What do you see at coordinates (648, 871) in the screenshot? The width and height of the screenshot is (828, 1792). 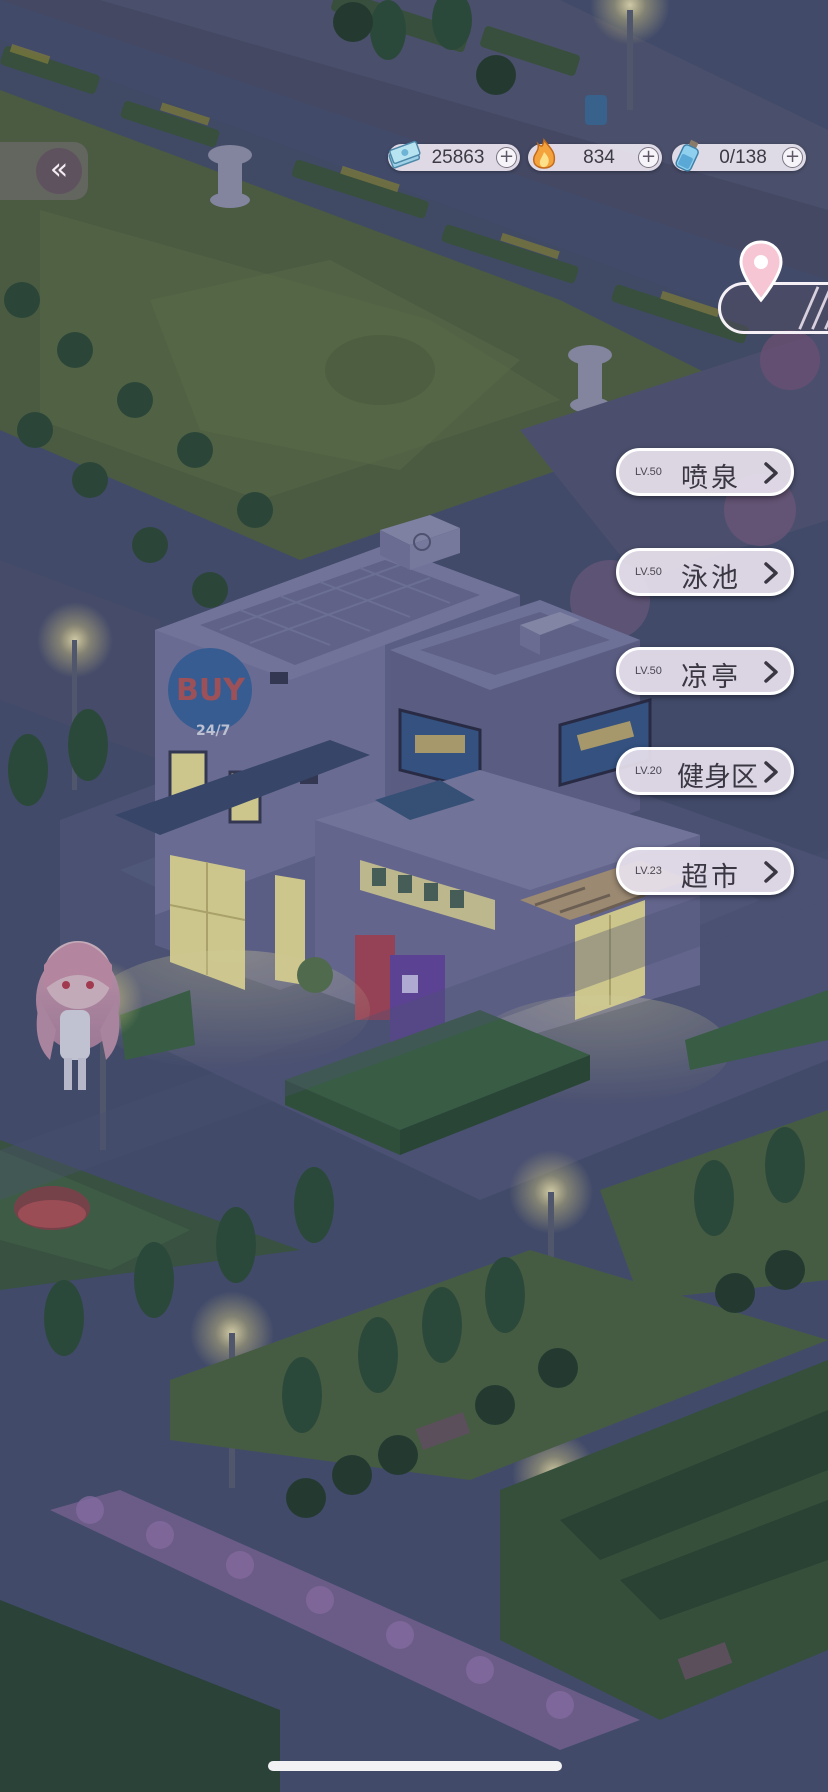 I see `facility-level: LV.23` at bounding box center [648, 871].